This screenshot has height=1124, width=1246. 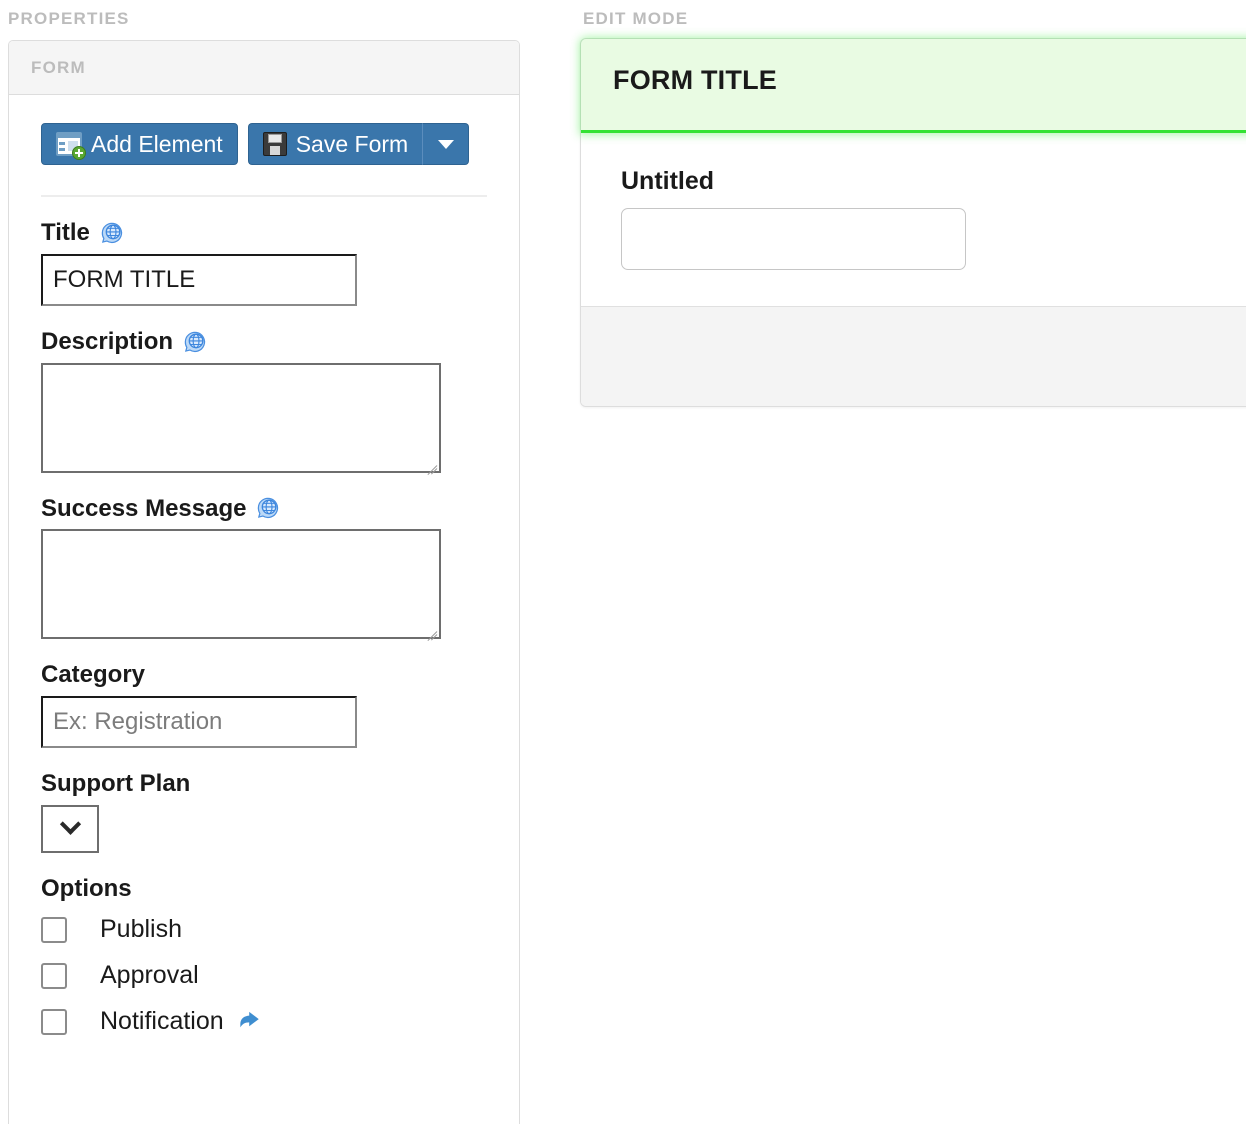 What do you see at coordinates (913, 356) in the screenshot?
I see `edit-mode-footer` at bounding box center [913, 356].